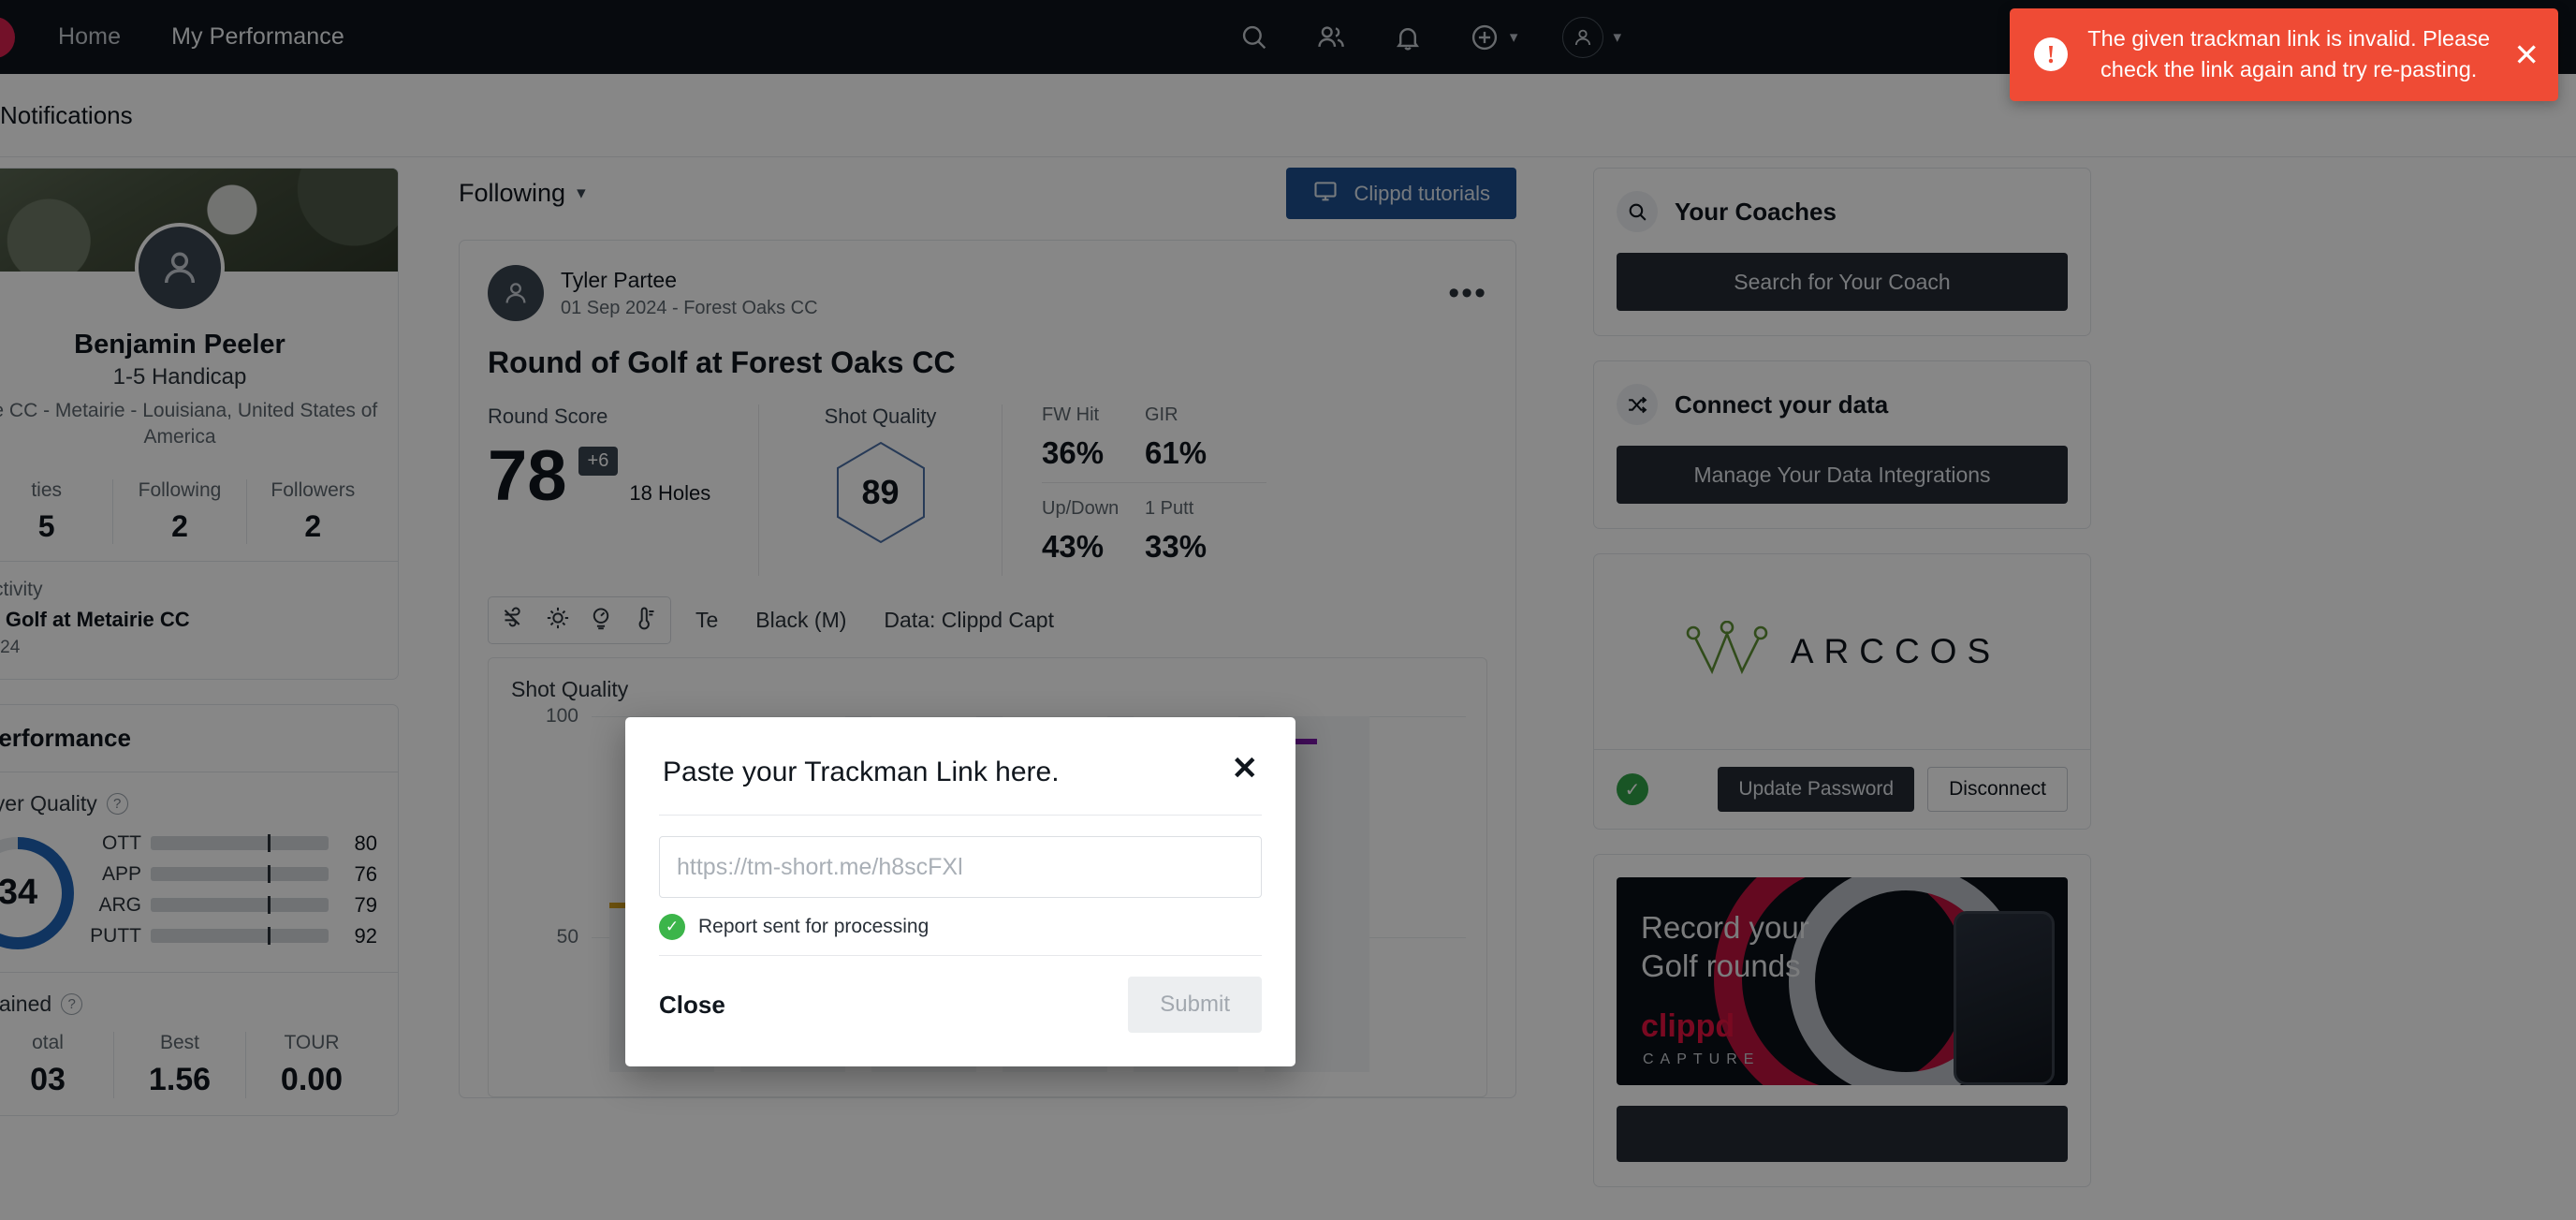  What do you see at coordinates (313, 512) in the screenshot?
I see `profile-stat-followers: Followers 2` at bounding box center [313, 512].